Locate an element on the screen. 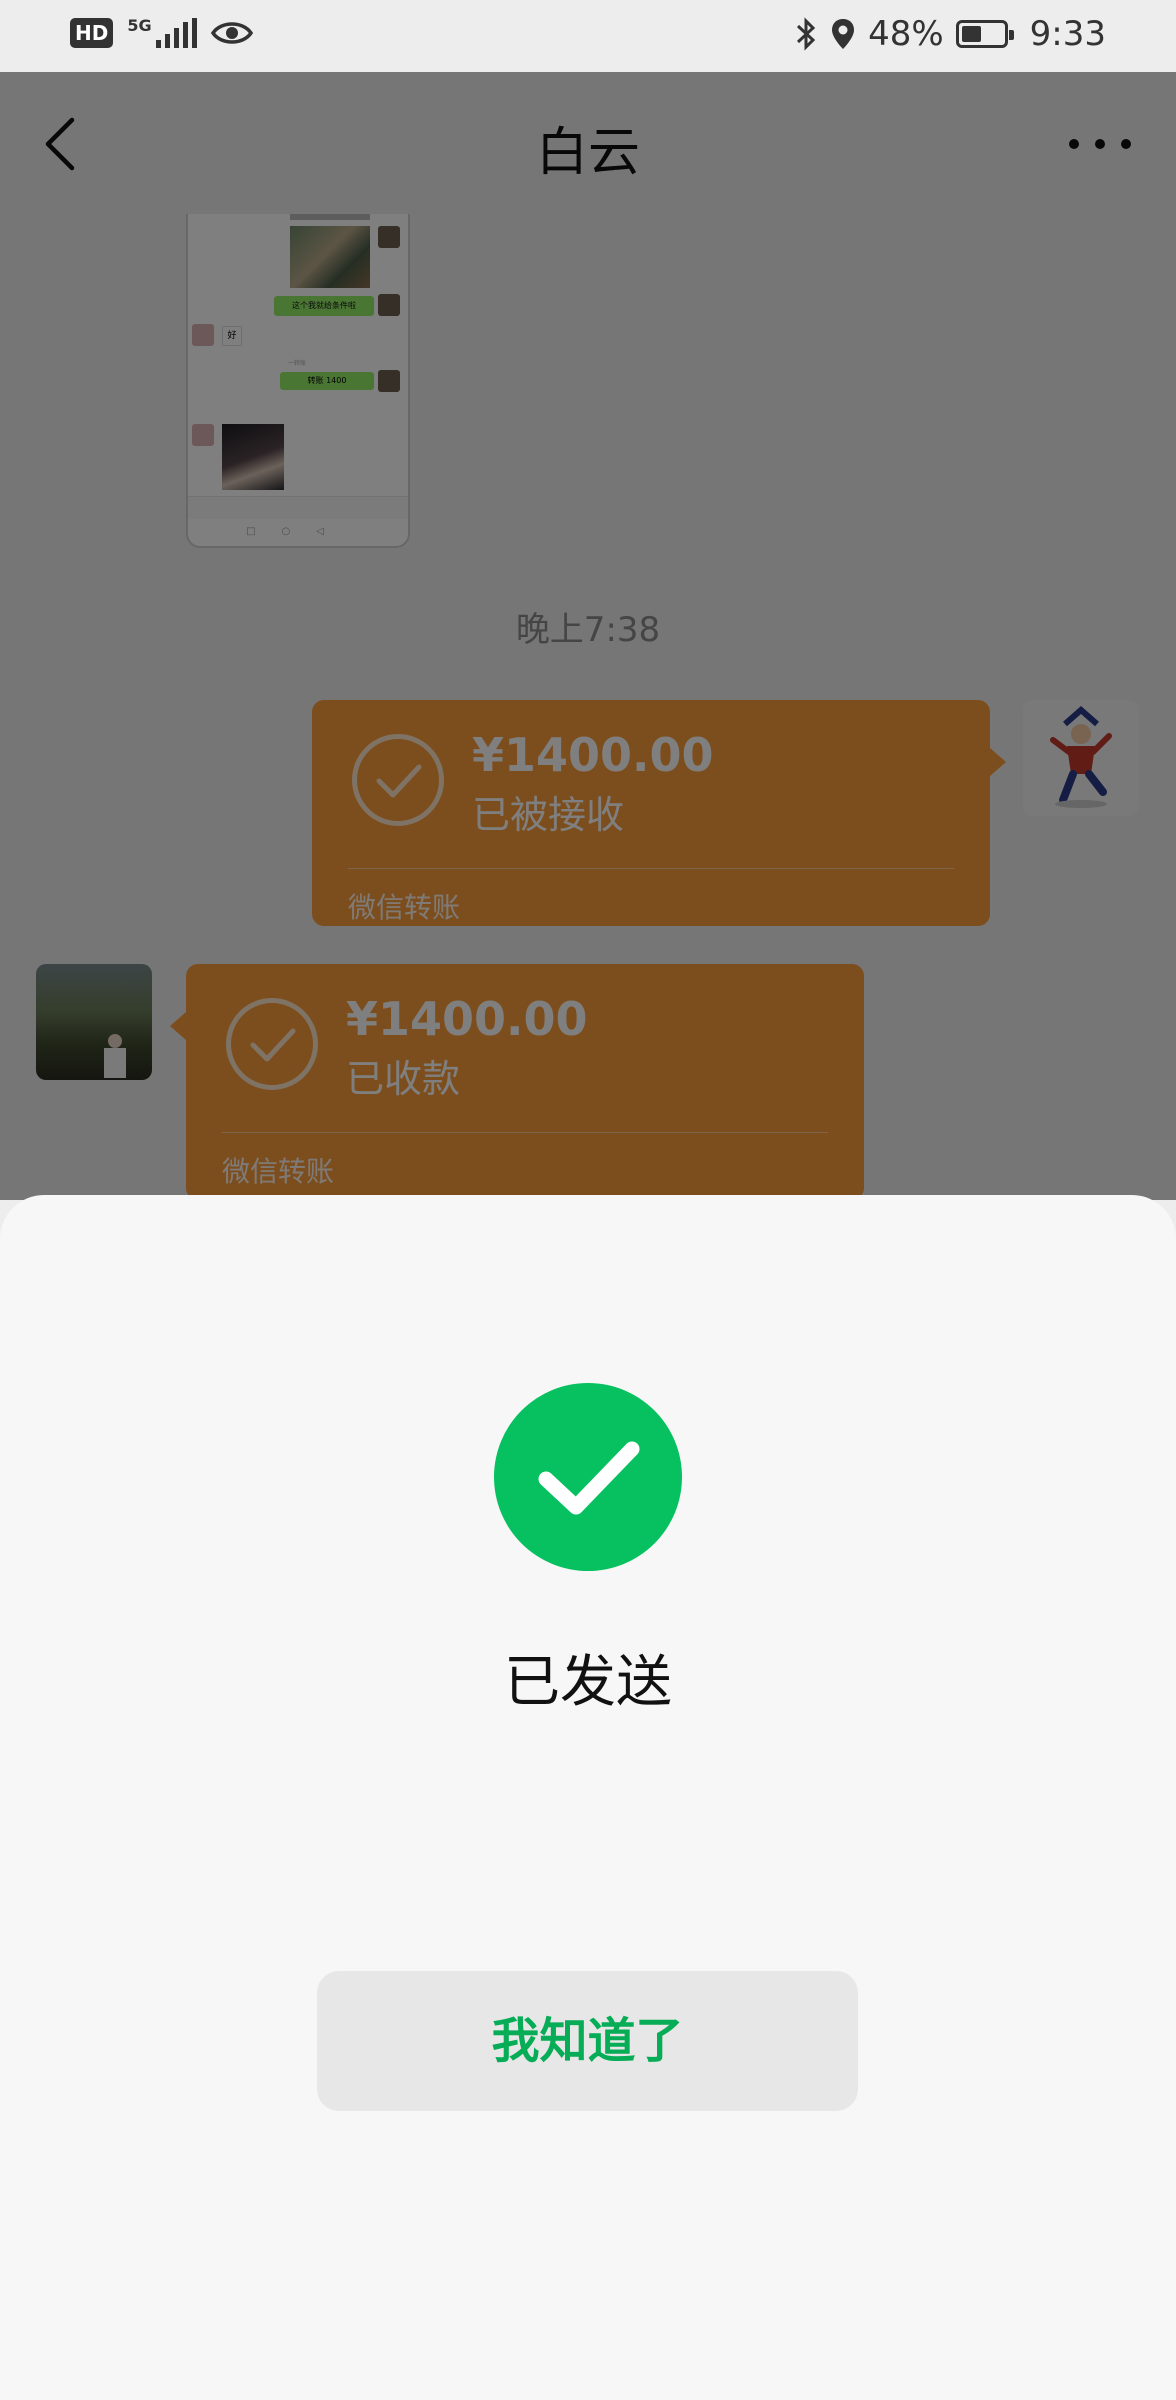 The image size is (1176, 2400). network-label: 5G is located at coordinates (139, 25).